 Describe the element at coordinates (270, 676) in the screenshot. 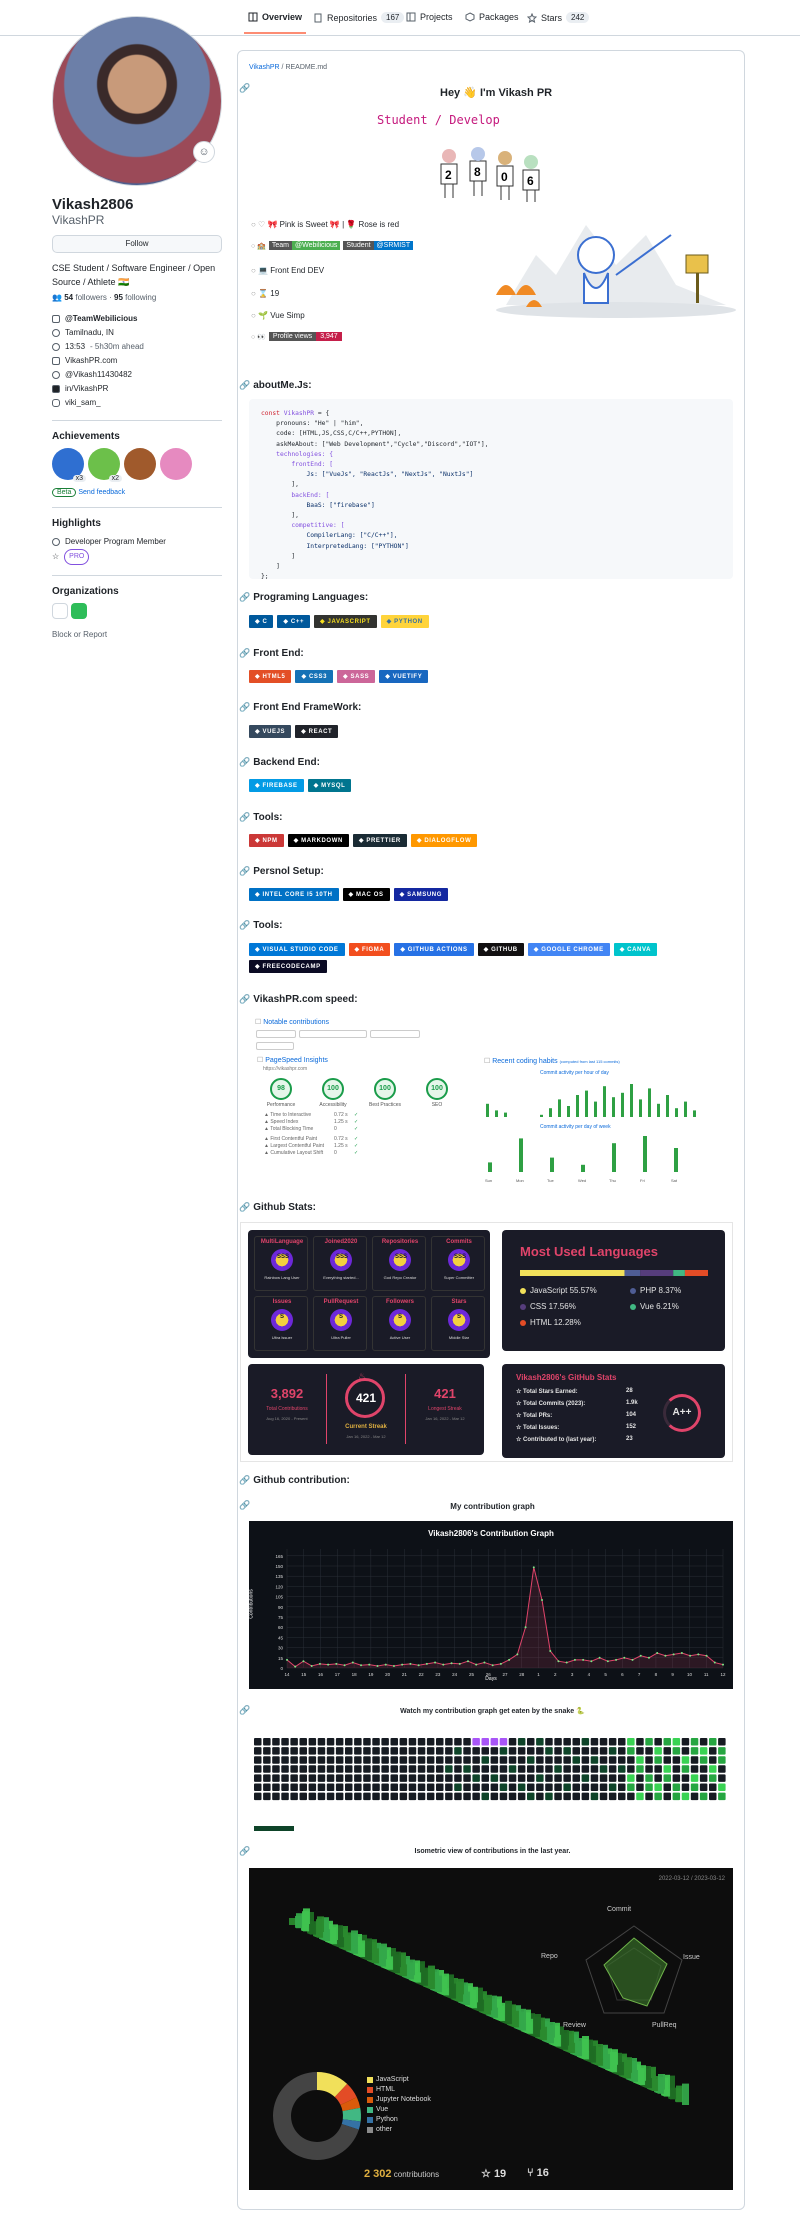

I see `tech-badge: ◆ HTML5` at that location.